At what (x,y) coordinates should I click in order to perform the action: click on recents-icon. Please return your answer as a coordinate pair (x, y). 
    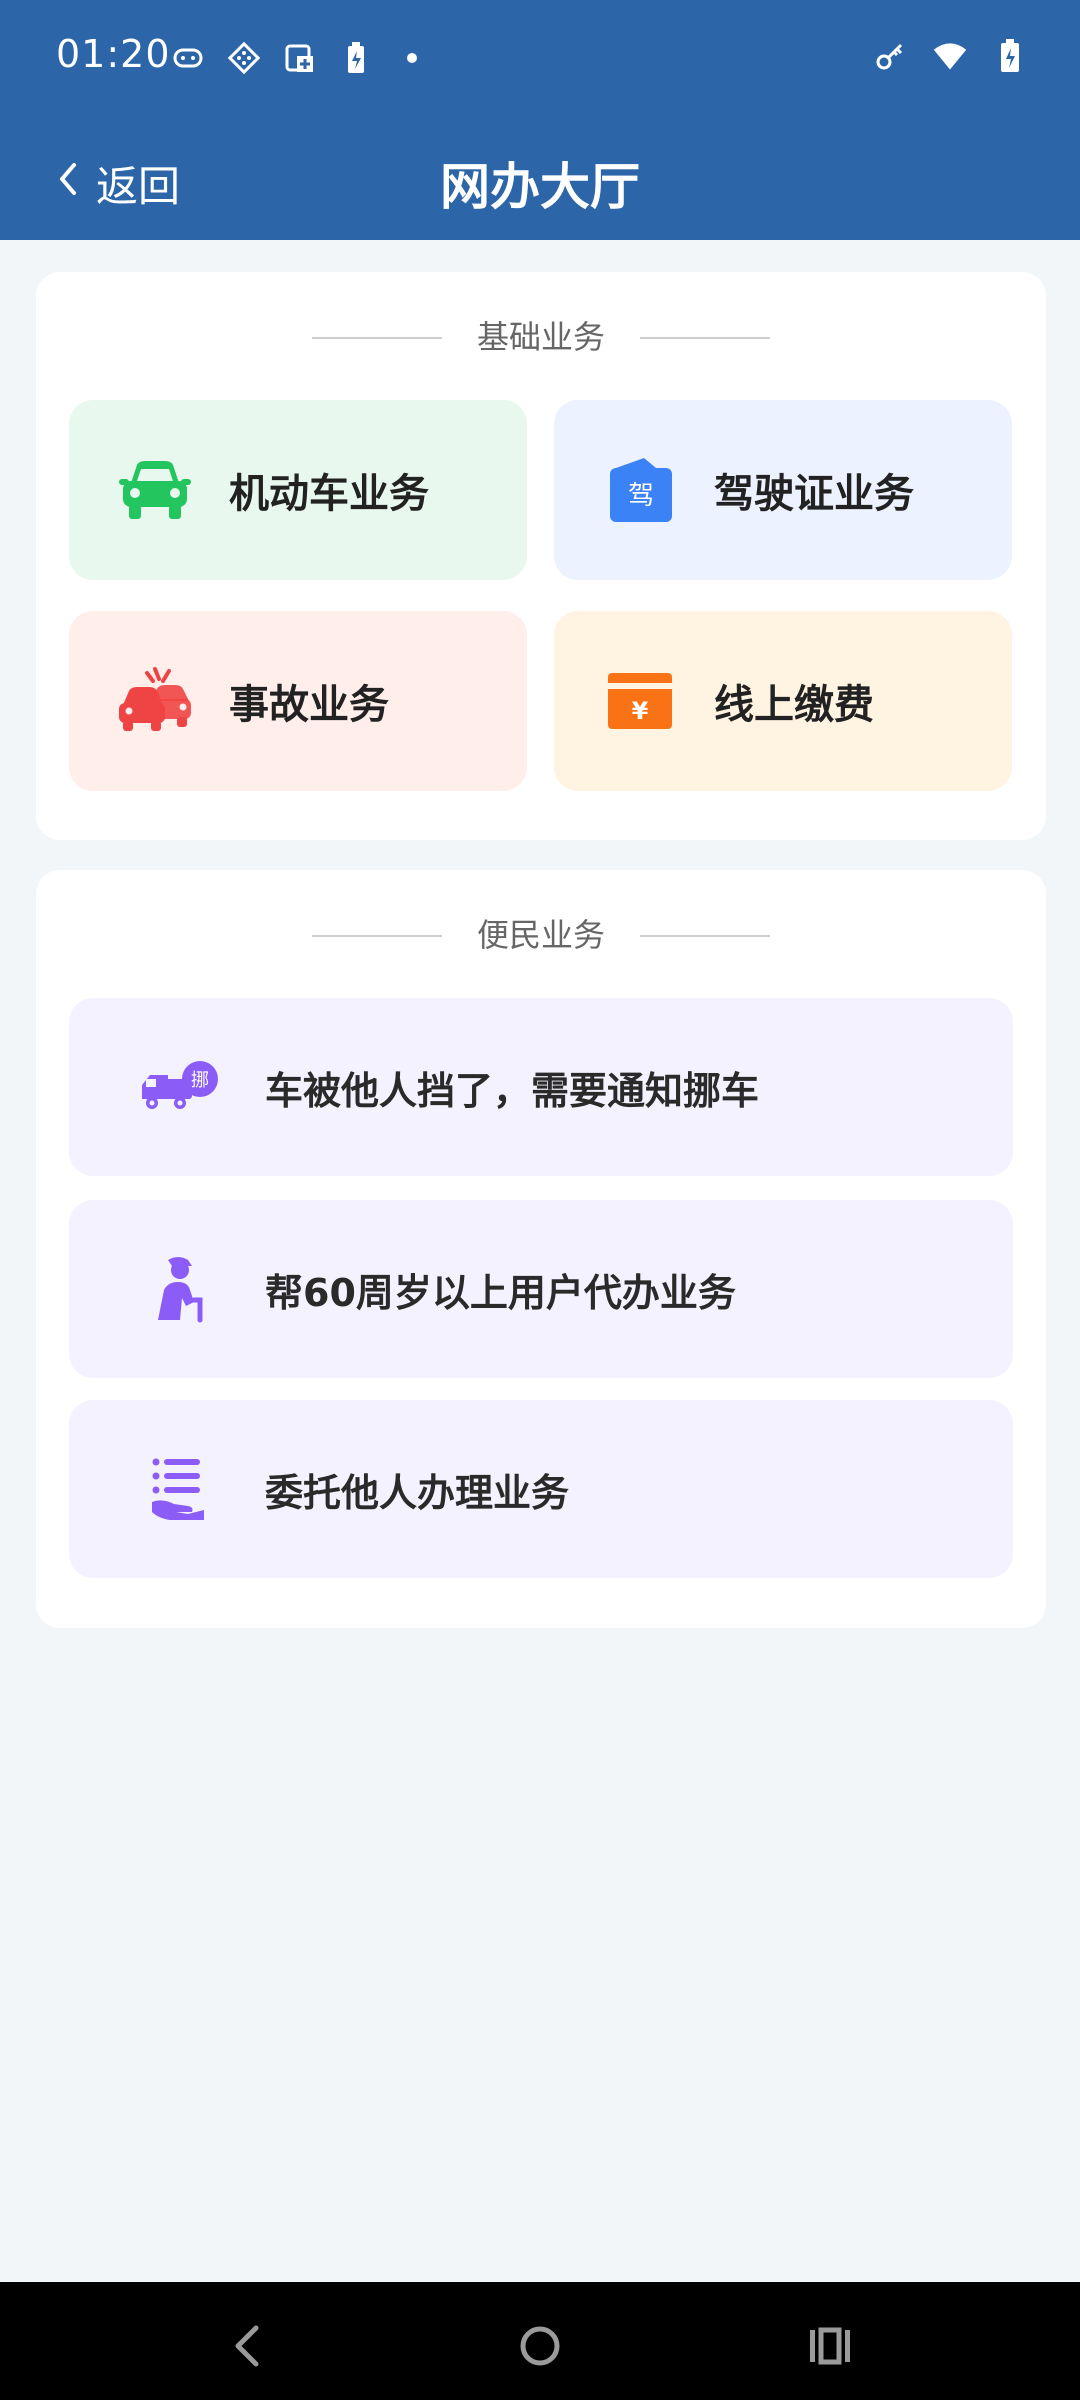
    Looking at the image, I should click on (830, 2346).